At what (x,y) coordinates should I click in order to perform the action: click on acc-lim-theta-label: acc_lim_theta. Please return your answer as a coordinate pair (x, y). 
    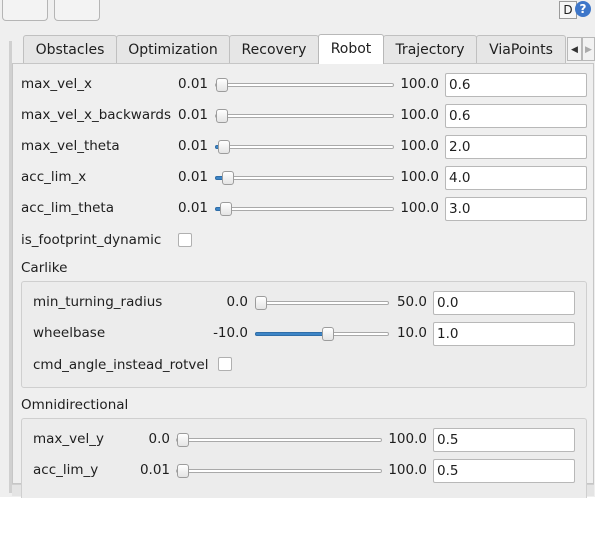
    Looking at the image, I should click on (67, 208).